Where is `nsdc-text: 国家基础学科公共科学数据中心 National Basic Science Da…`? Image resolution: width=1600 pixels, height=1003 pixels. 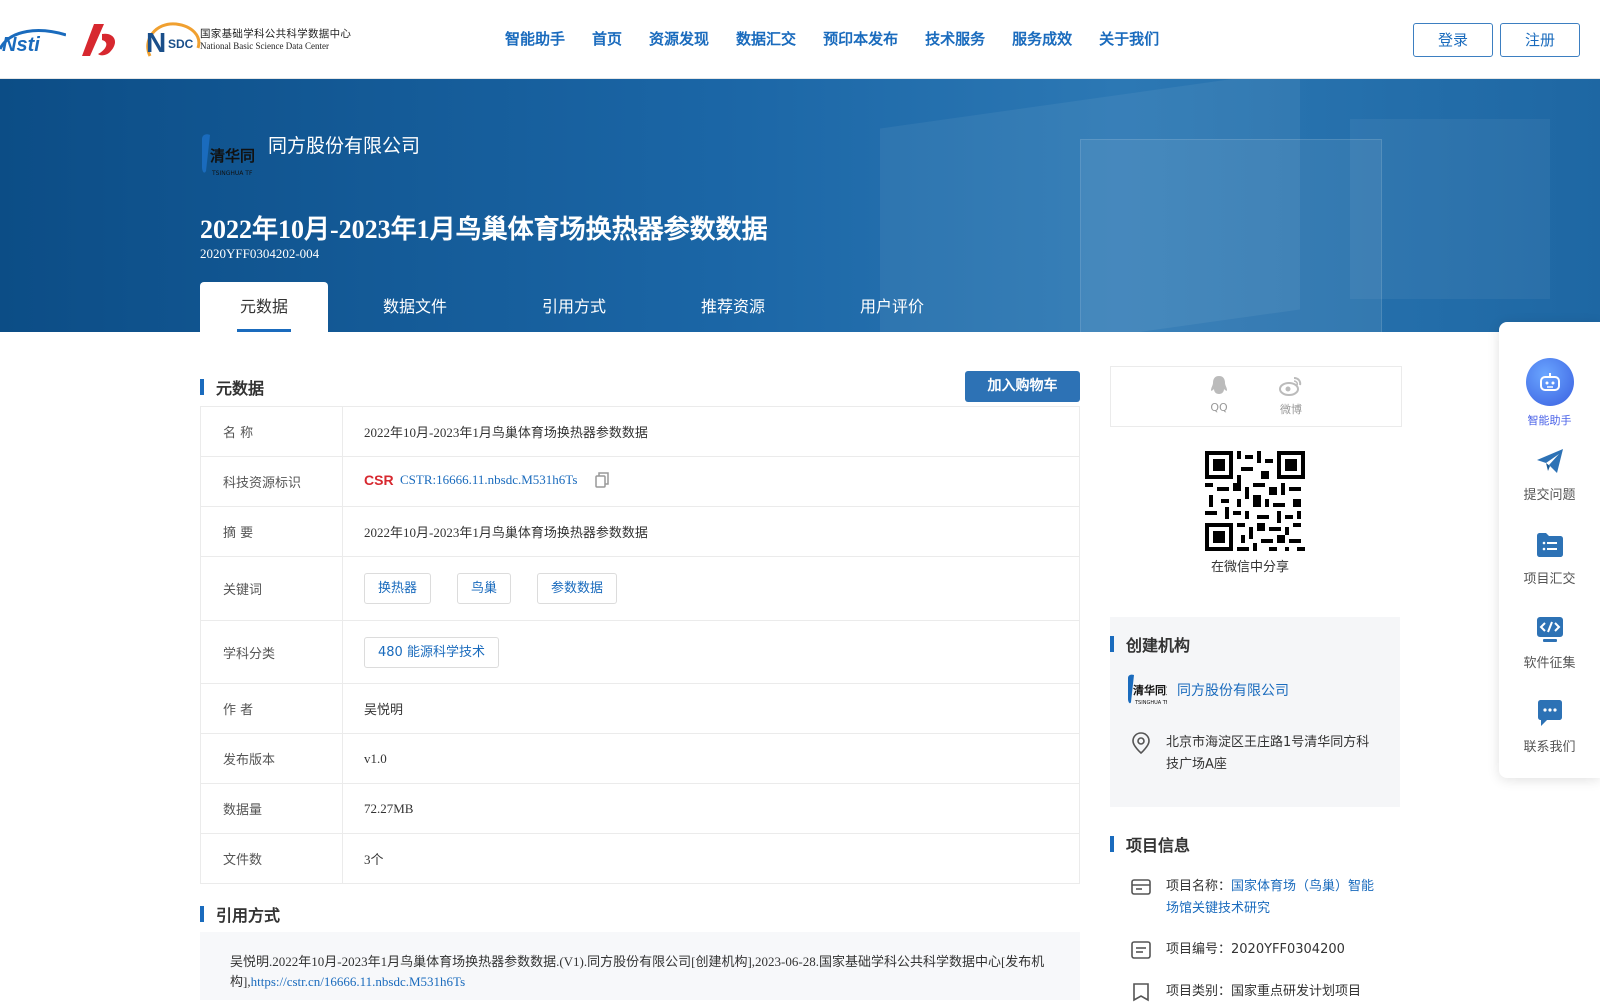
nsdc-text: 国家基础学科公共科学数据中心 National Basic Science Da… is located at coordinates (275, 40).